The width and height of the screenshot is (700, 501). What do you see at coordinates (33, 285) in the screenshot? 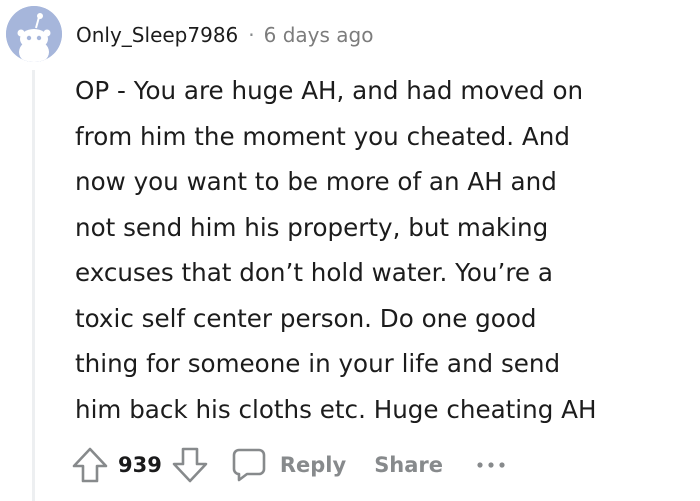
I see `thread-line` at bounding box center [33, 285].